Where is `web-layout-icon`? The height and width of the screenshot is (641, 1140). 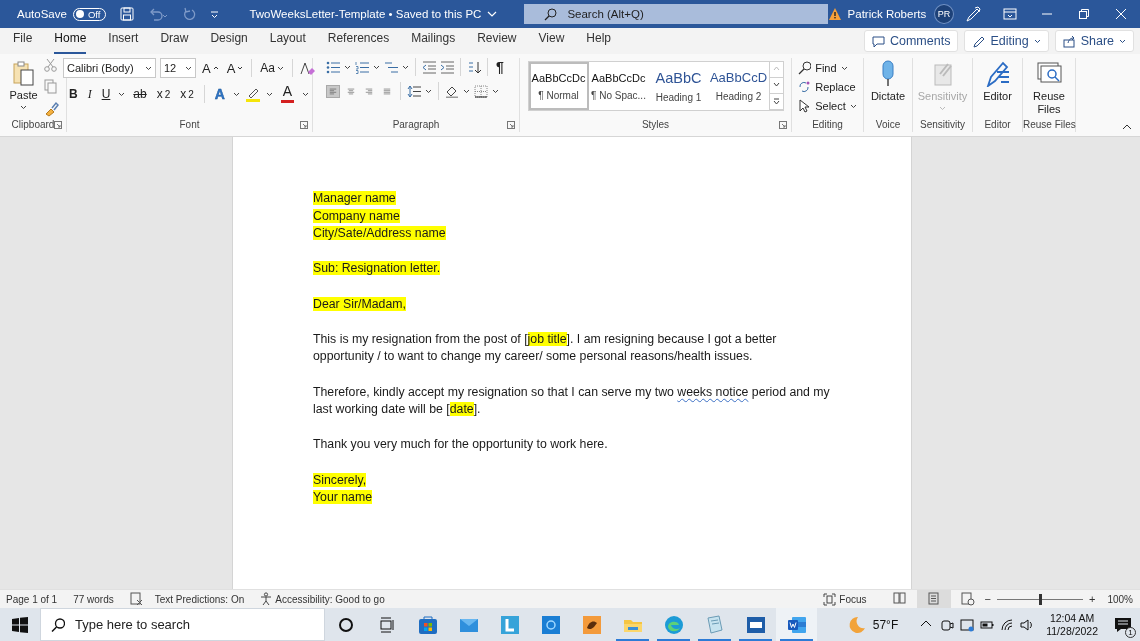
web-layout-icon is located at coordinates (967, 599).